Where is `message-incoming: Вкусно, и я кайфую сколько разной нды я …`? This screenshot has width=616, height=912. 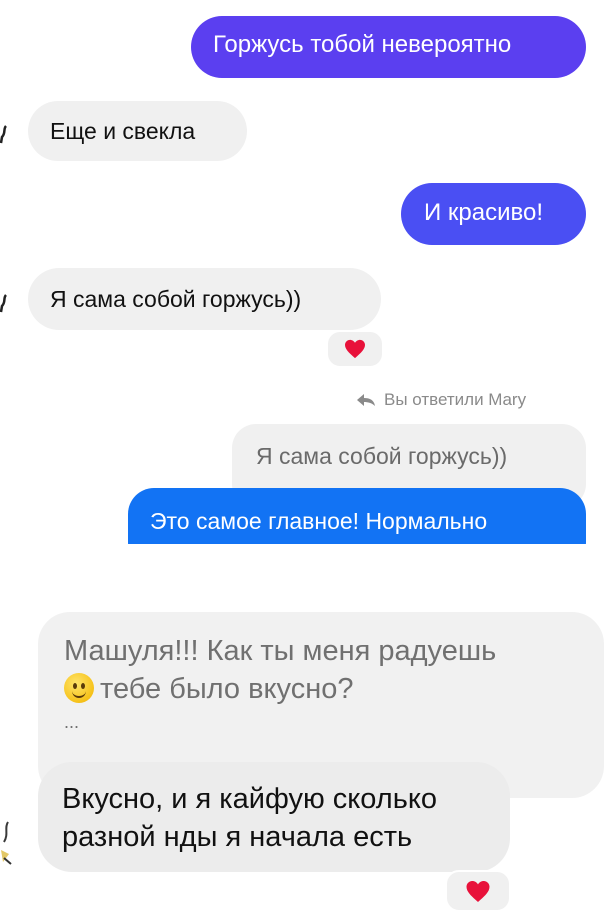
message-incoming: Вкусно, и я кайфую сколько разной нды я … is located at coordinates (274, 817).